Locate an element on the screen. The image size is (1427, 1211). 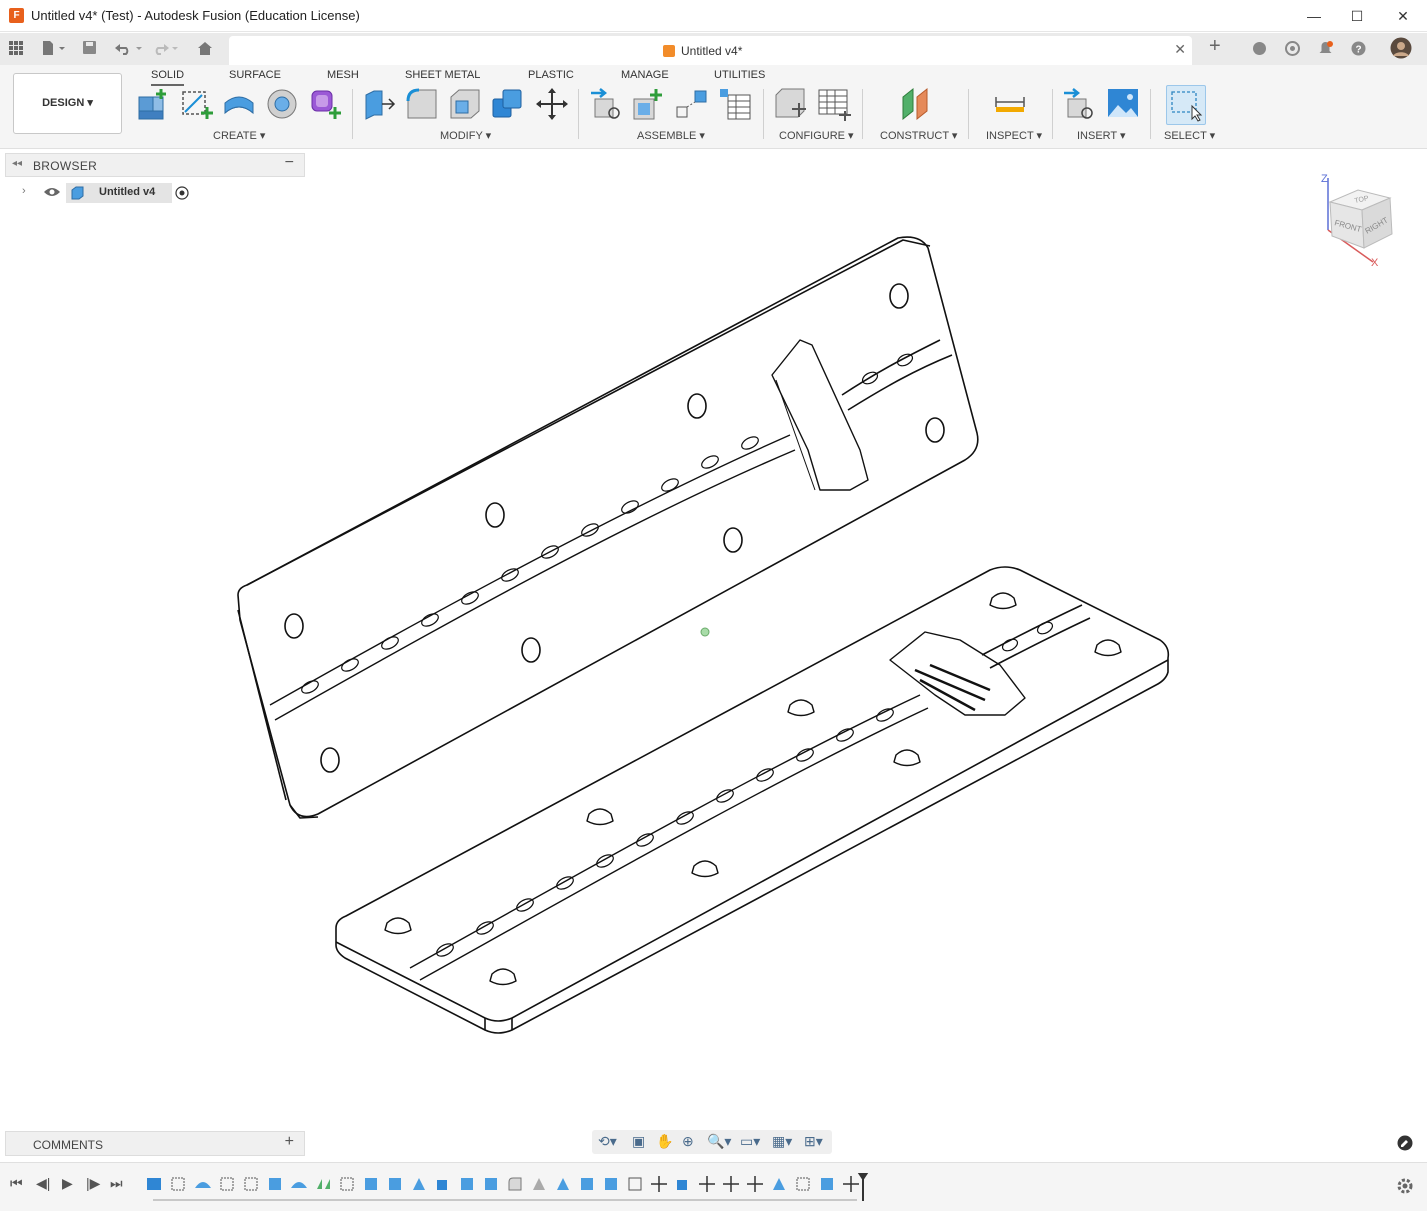
press-pull-icon is located at coordinates (379, 104).